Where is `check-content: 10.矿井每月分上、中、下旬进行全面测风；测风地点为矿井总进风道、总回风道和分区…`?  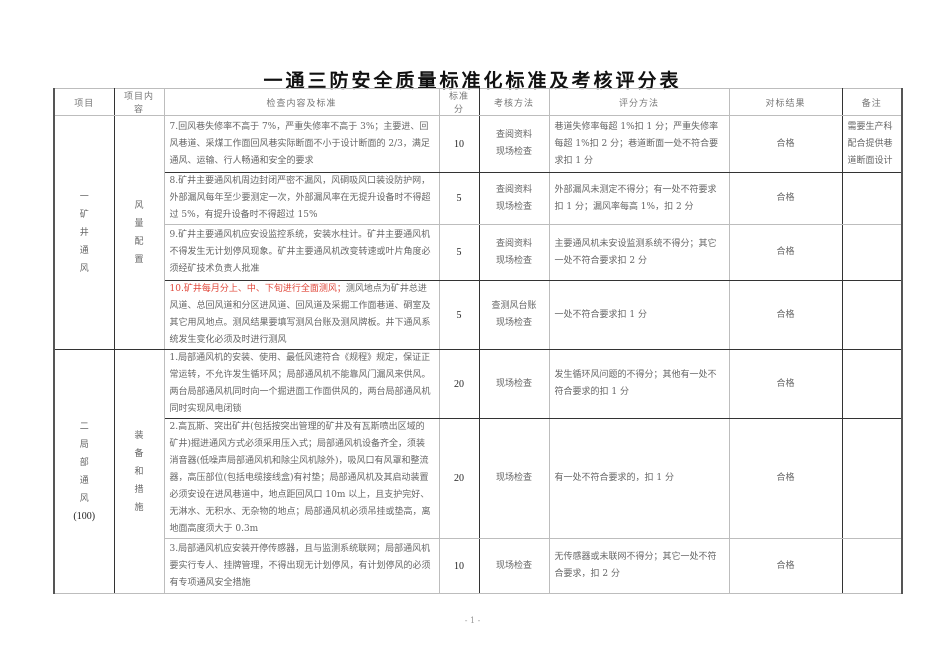 check-content: 10.矿井每月分上、中、下旬进行全面测风；测风地点为矿井总进风道、总回风道和分区… is located at coordinates (301, 315).